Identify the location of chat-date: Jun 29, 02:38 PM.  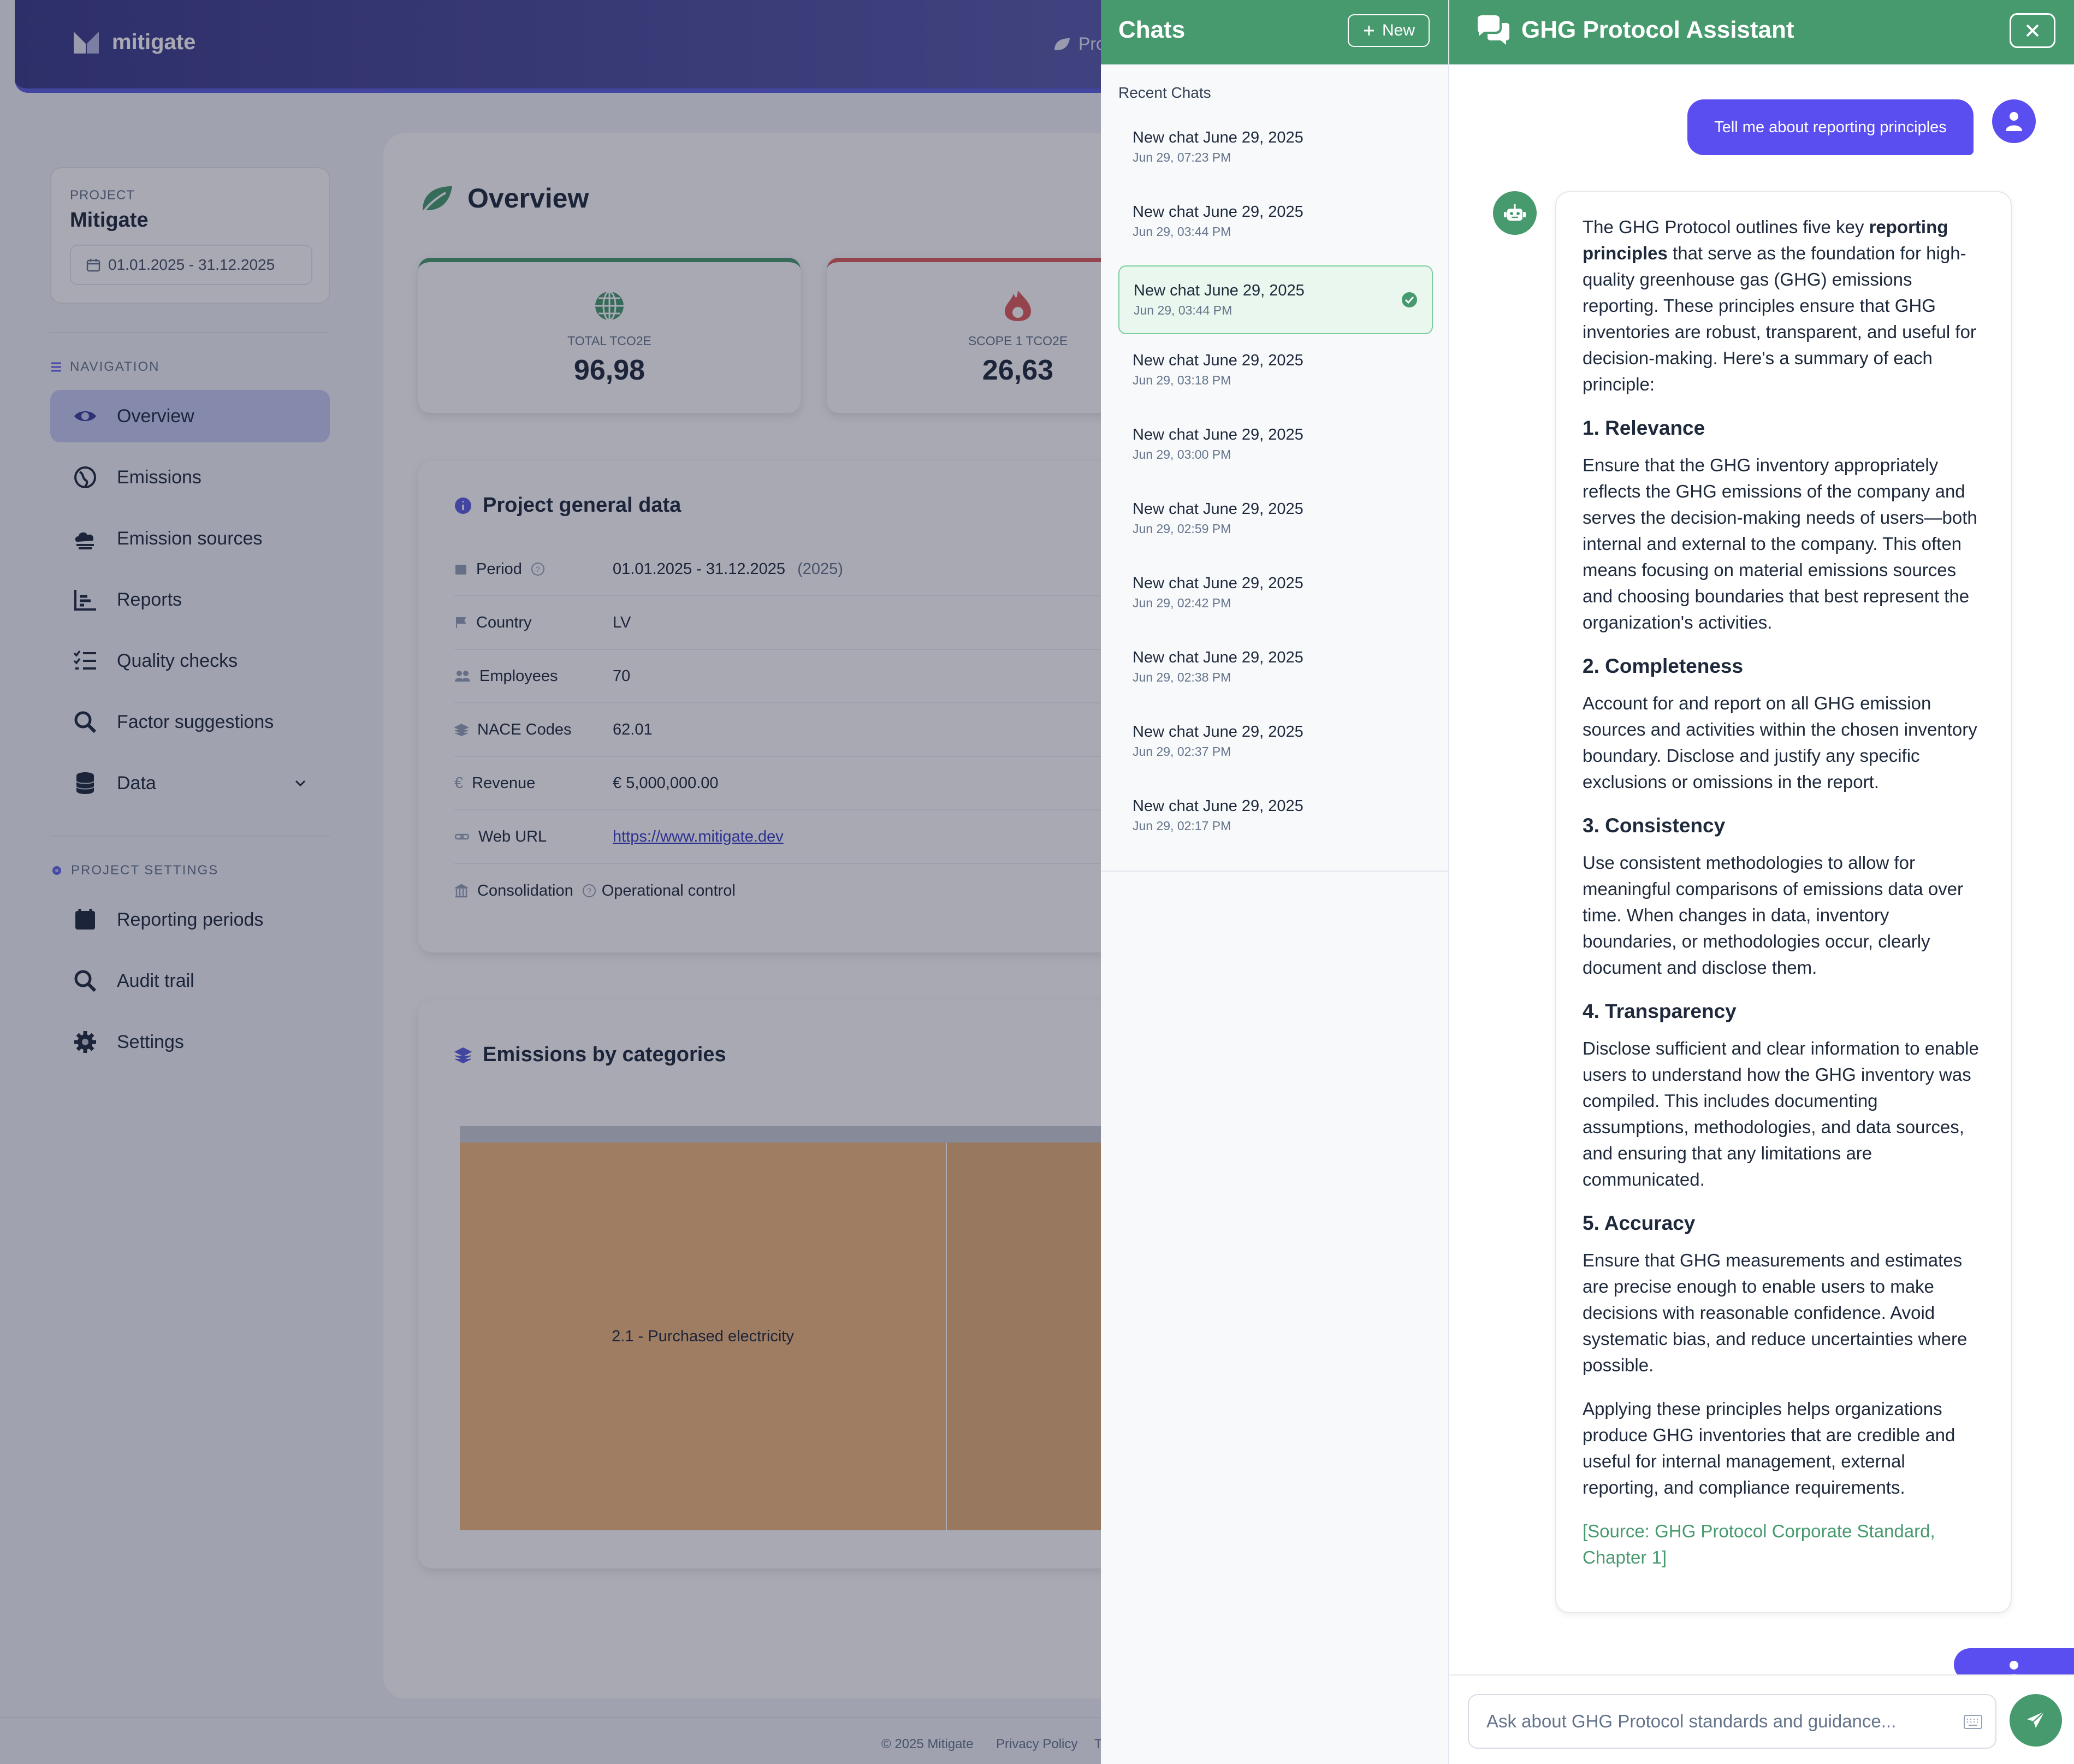
(1182, 677).